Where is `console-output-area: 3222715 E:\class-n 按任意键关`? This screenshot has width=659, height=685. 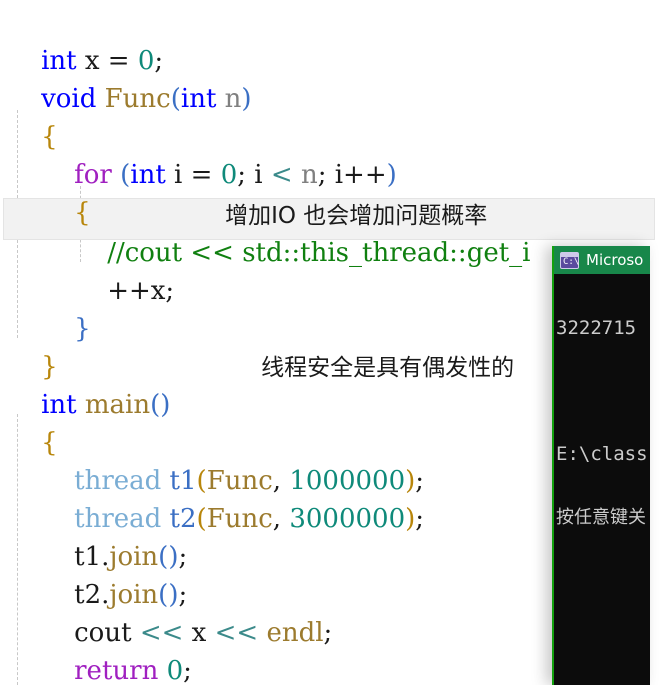 console-output-area: 3222715 E:\class-n 按任意键关 is located at coordinates (602, 421).